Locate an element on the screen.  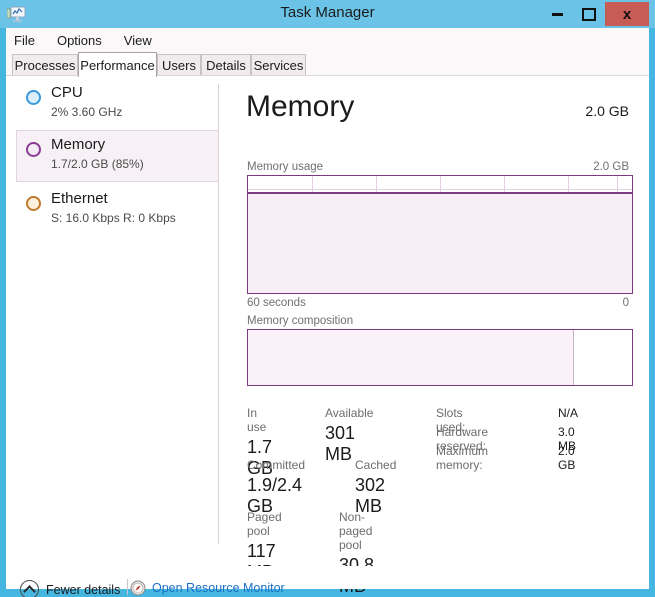
tab-label: Performance is located at coordinates (117, 65).